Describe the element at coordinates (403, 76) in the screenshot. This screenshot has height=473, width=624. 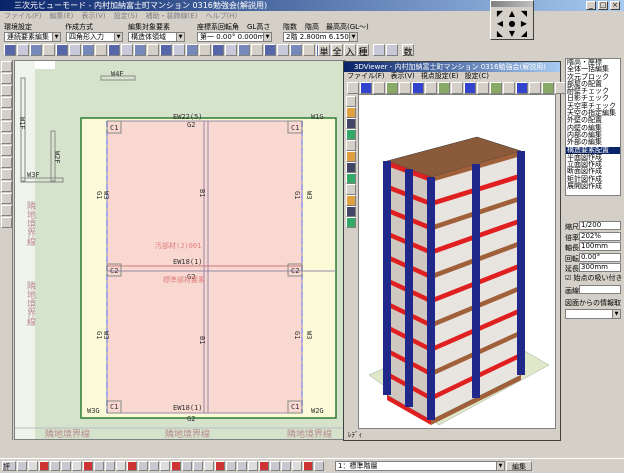
I see `viewer-menu-view: 表示(V)` at that location.